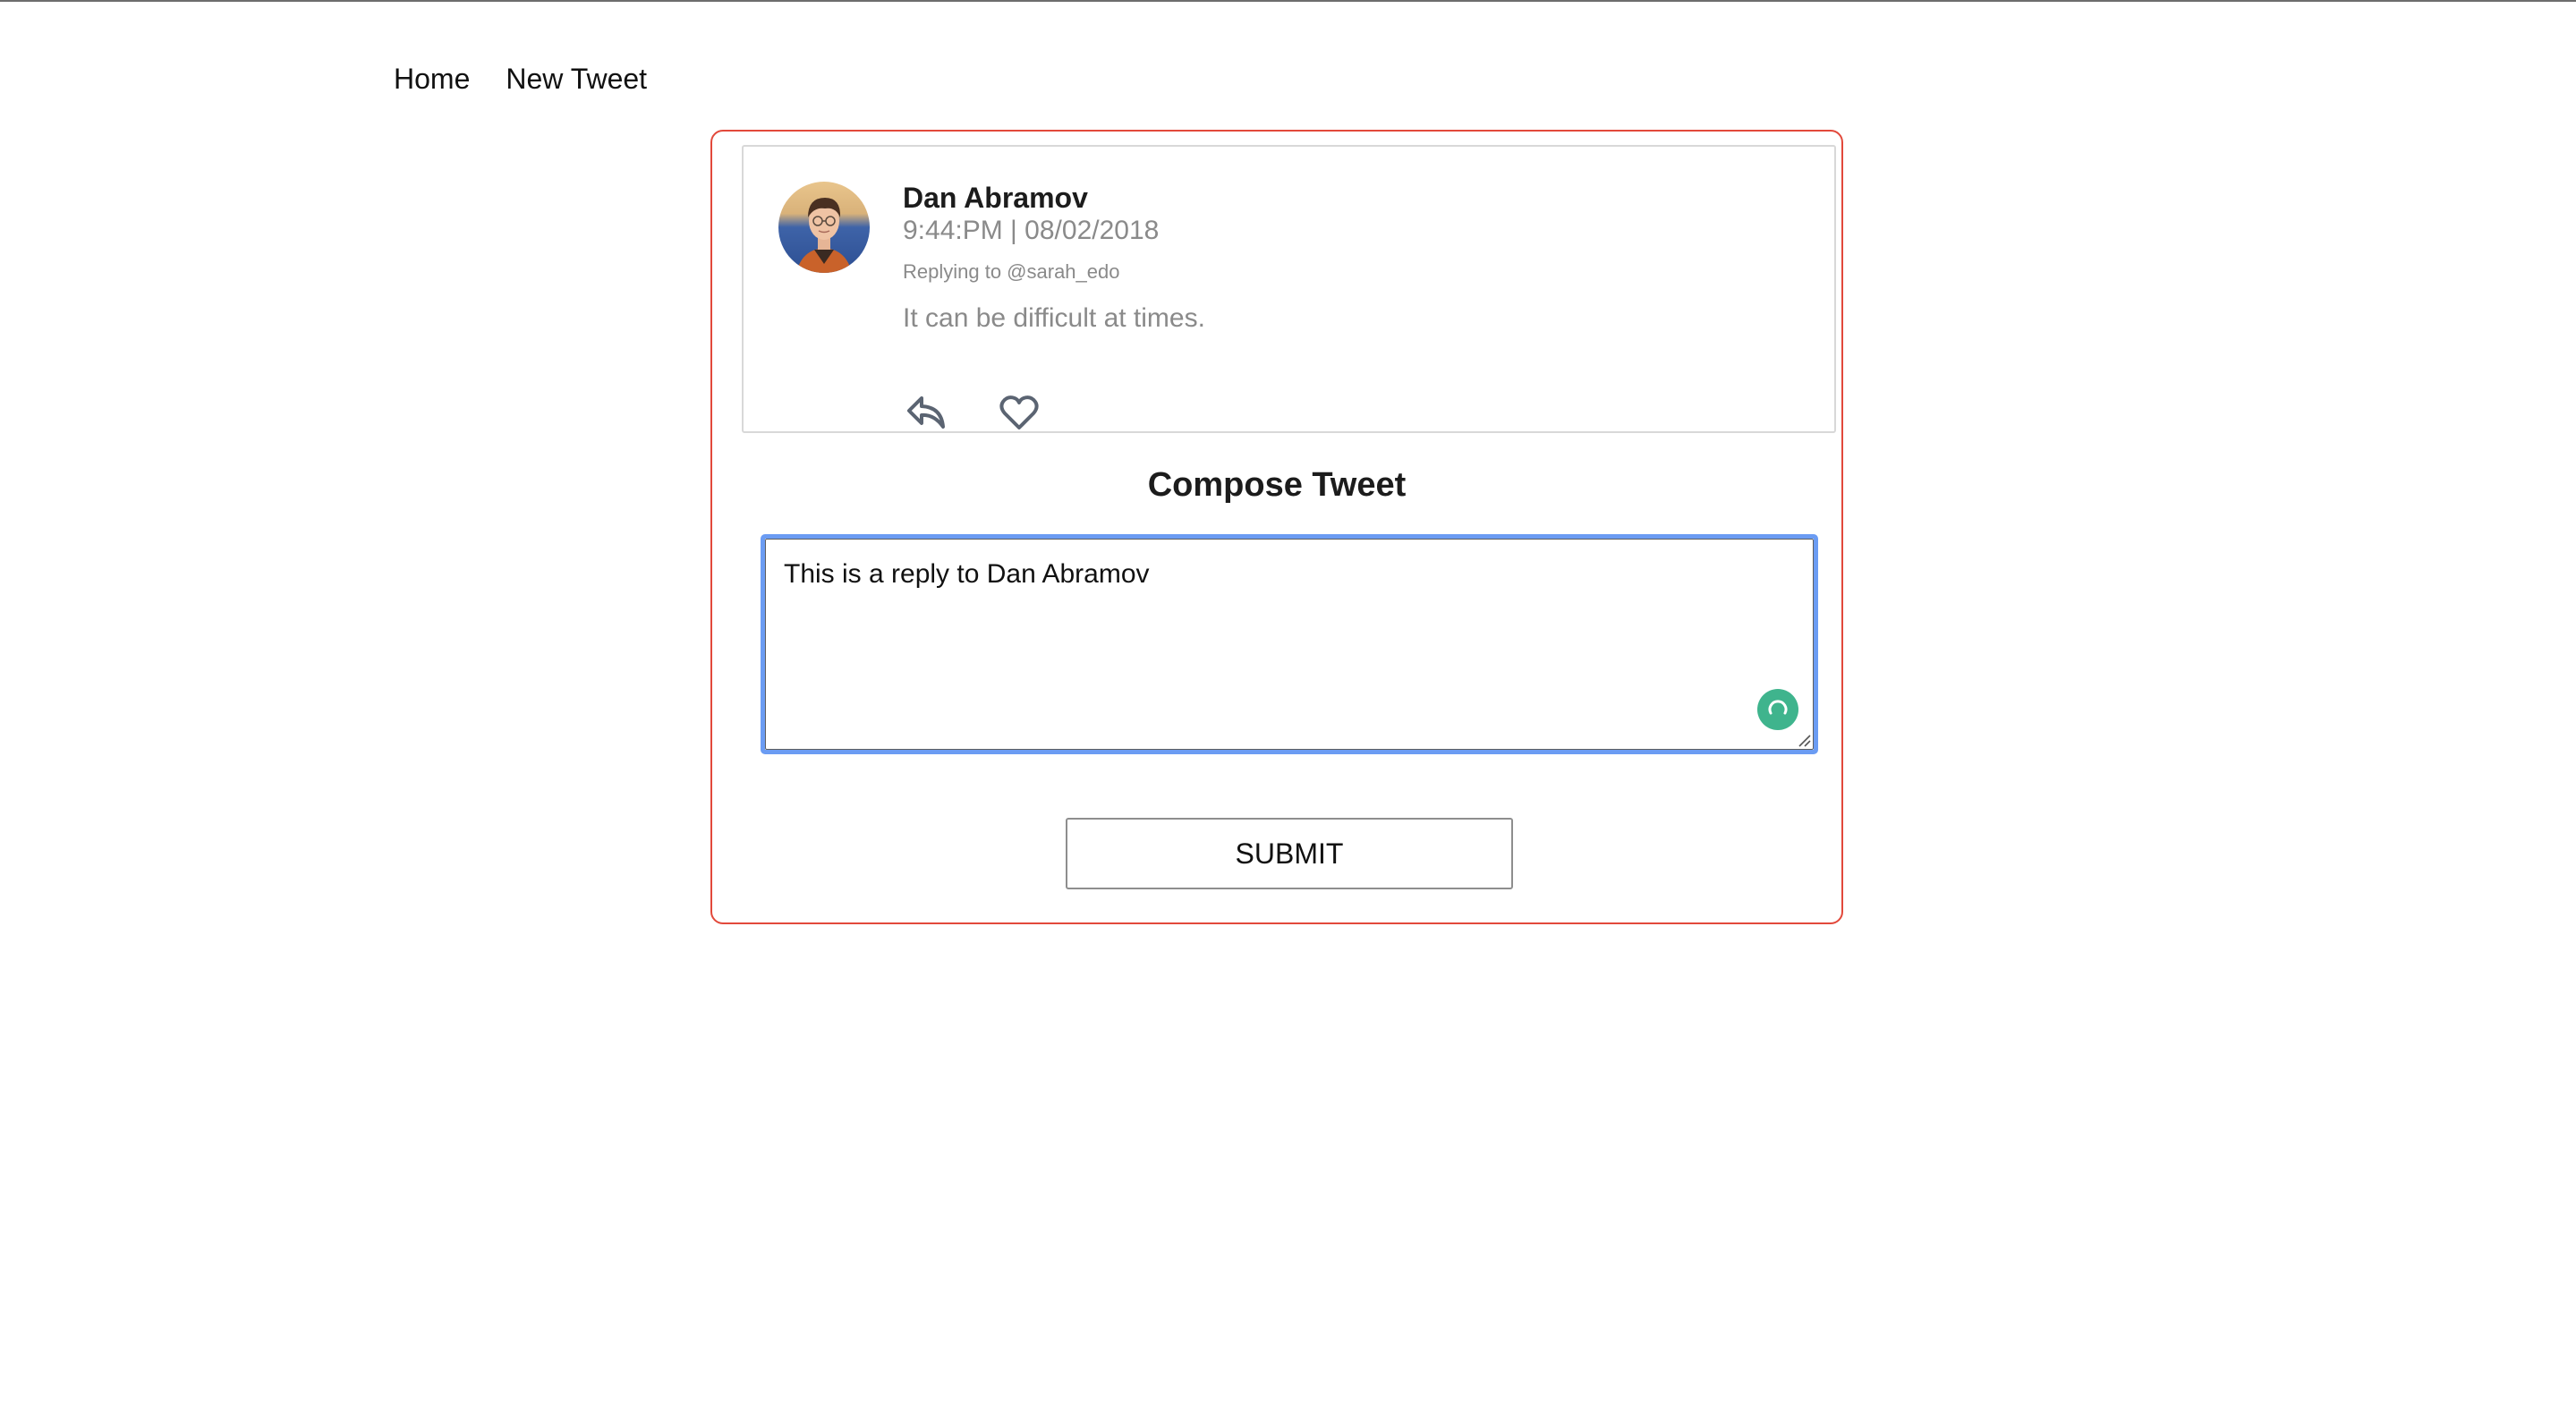 The height and width of the screenshot is (1411, 2576). What do you see at coordinates (996, 198) in the screenshot?
I see `tweet-author: Dan Abramov` at bounding box center [996, 198].